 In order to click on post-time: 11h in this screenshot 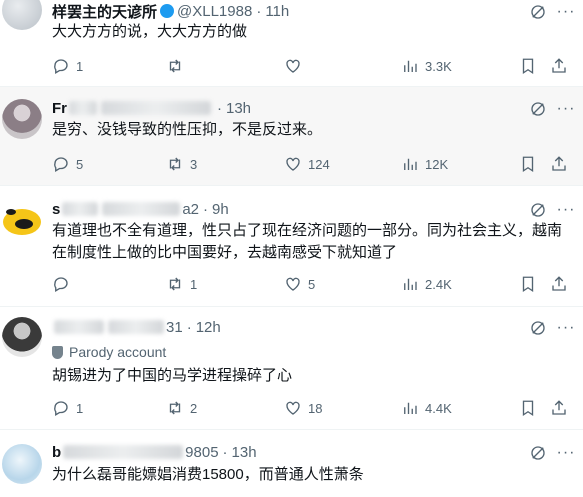, I will do `click(277, 11)`.